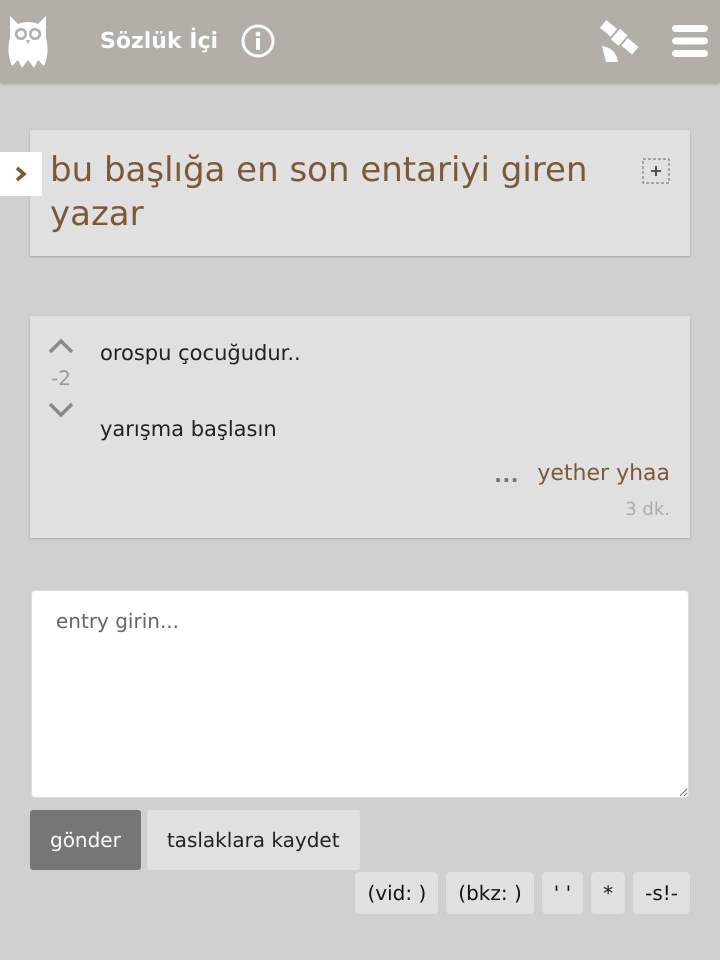 The image size is (720, 960). I want to click on vote-score: -2, so click(61, 378).